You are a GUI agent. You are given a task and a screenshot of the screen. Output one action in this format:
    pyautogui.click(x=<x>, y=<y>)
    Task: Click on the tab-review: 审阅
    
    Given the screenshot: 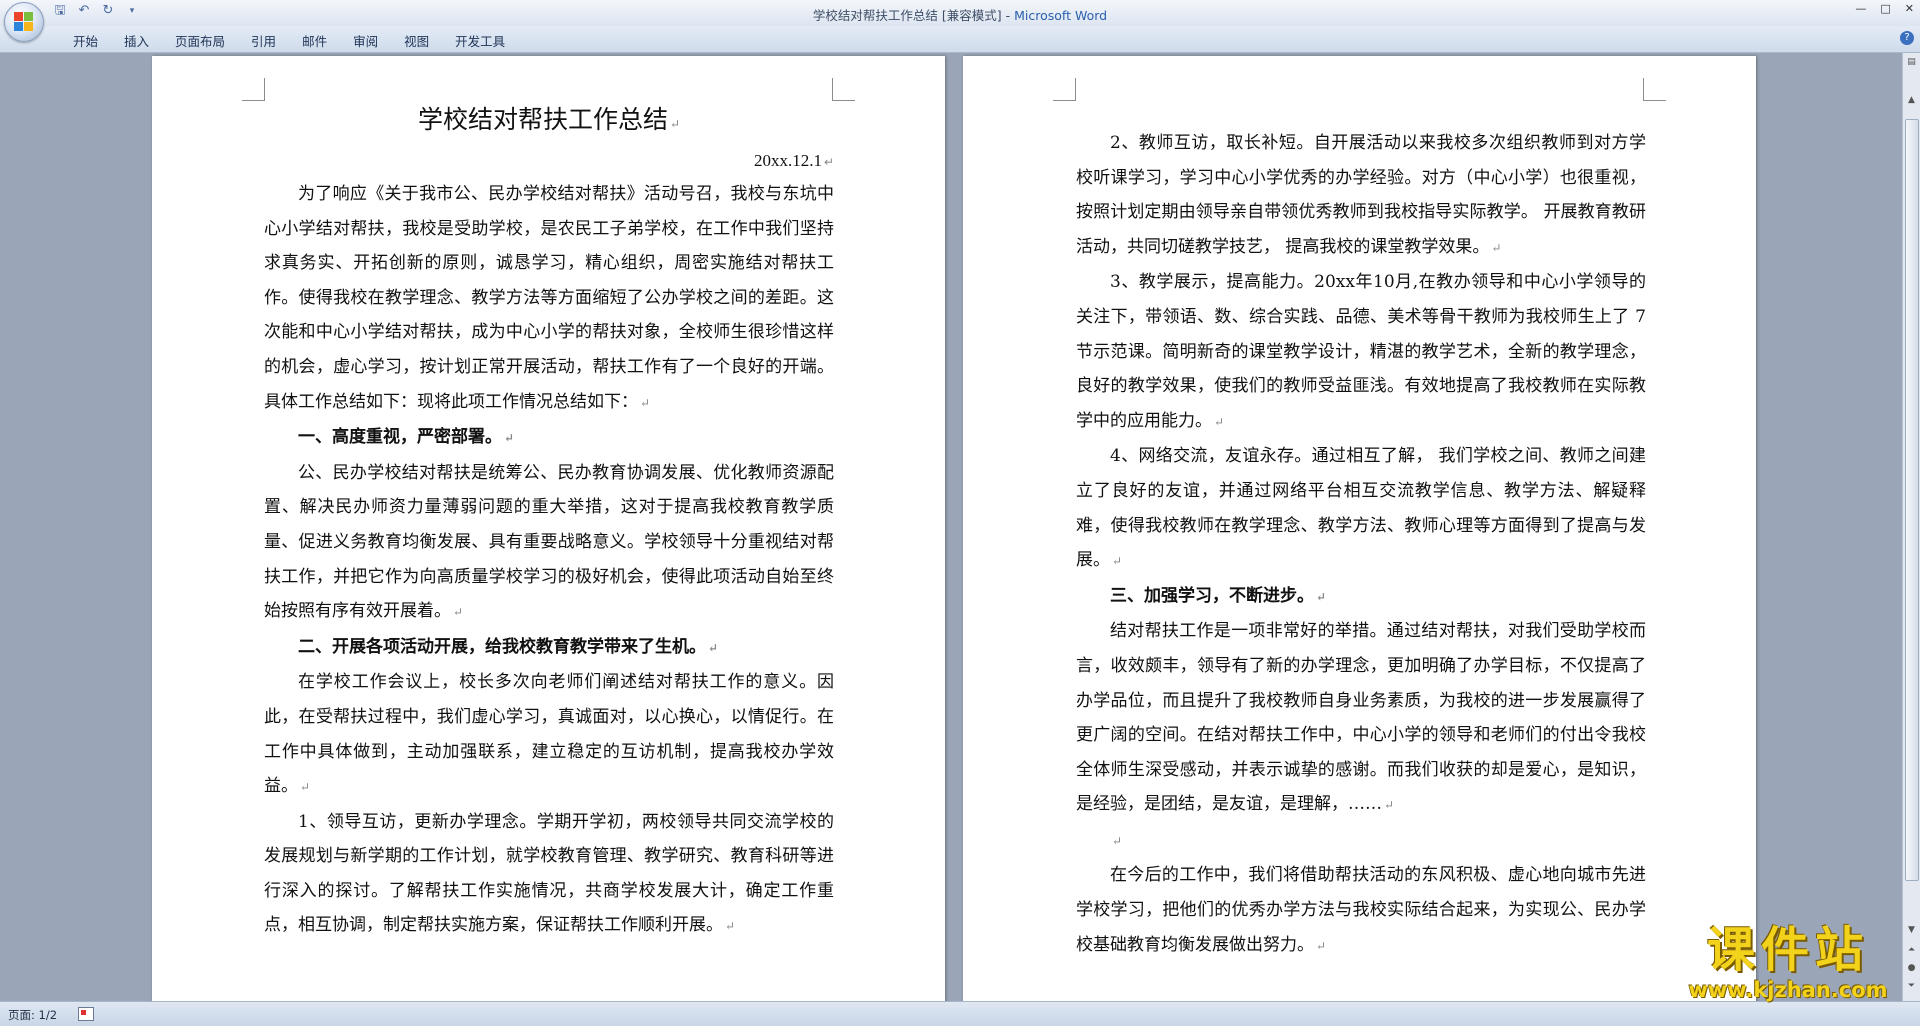 What is the action you would take?
    pyautogui.click(x=365, y=40)
    